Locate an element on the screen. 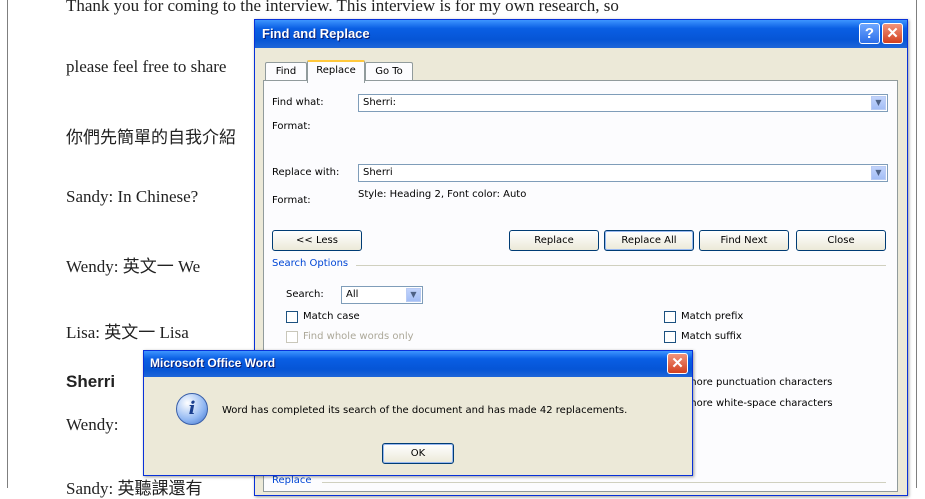 The width and height of the screenshot is (925, 499). close-button: Close is located at coordinates (841, 240).